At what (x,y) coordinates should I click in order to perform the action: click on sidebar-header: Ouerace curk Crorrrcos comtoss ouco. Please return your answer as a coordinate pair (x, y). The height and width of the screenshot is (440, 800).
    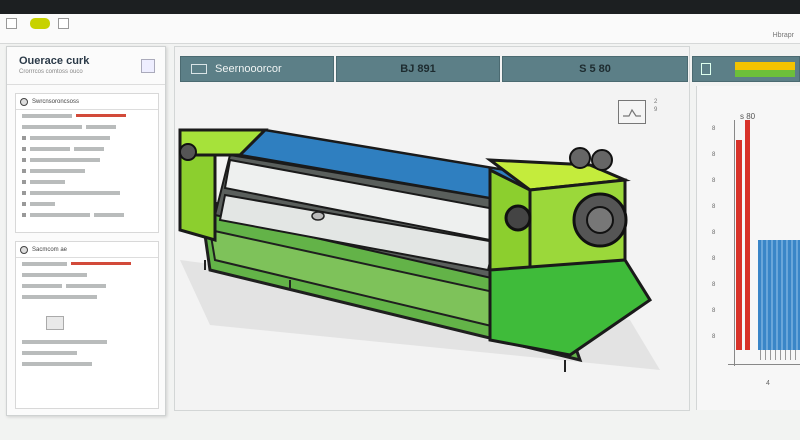
    Looking at the image, I should click on (86, 66).